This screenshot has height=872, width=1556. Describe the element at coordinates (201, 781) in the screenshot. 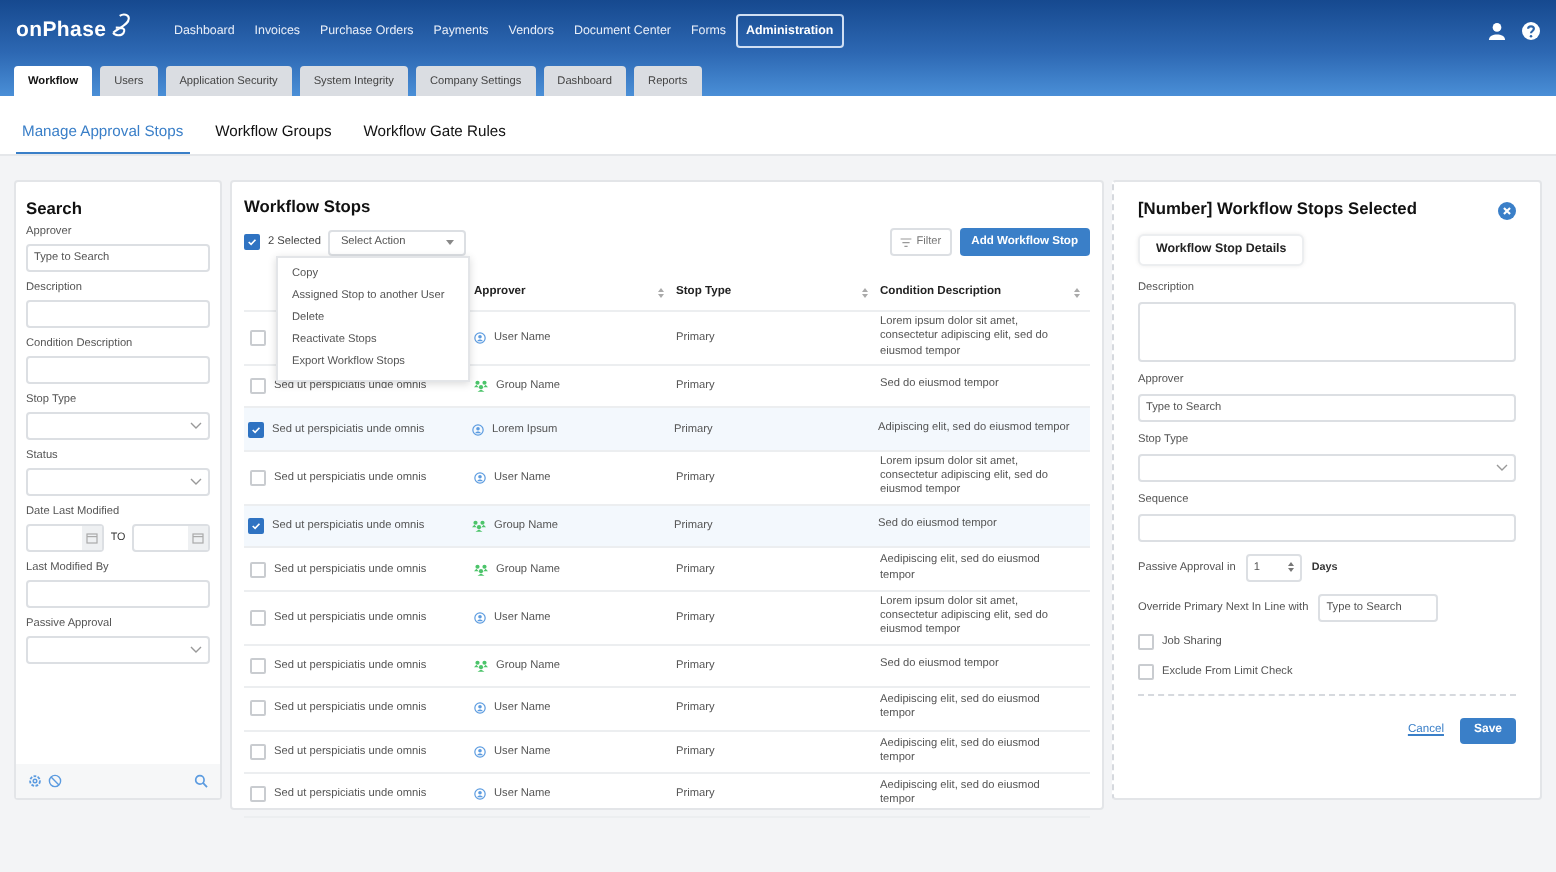

I see `search-icon` at that location.